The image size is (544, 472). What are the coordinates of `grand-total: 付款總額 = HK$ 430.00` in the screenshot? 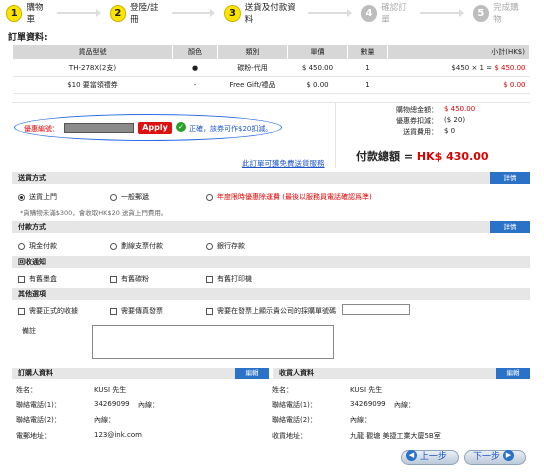 It's located at (422, 156).